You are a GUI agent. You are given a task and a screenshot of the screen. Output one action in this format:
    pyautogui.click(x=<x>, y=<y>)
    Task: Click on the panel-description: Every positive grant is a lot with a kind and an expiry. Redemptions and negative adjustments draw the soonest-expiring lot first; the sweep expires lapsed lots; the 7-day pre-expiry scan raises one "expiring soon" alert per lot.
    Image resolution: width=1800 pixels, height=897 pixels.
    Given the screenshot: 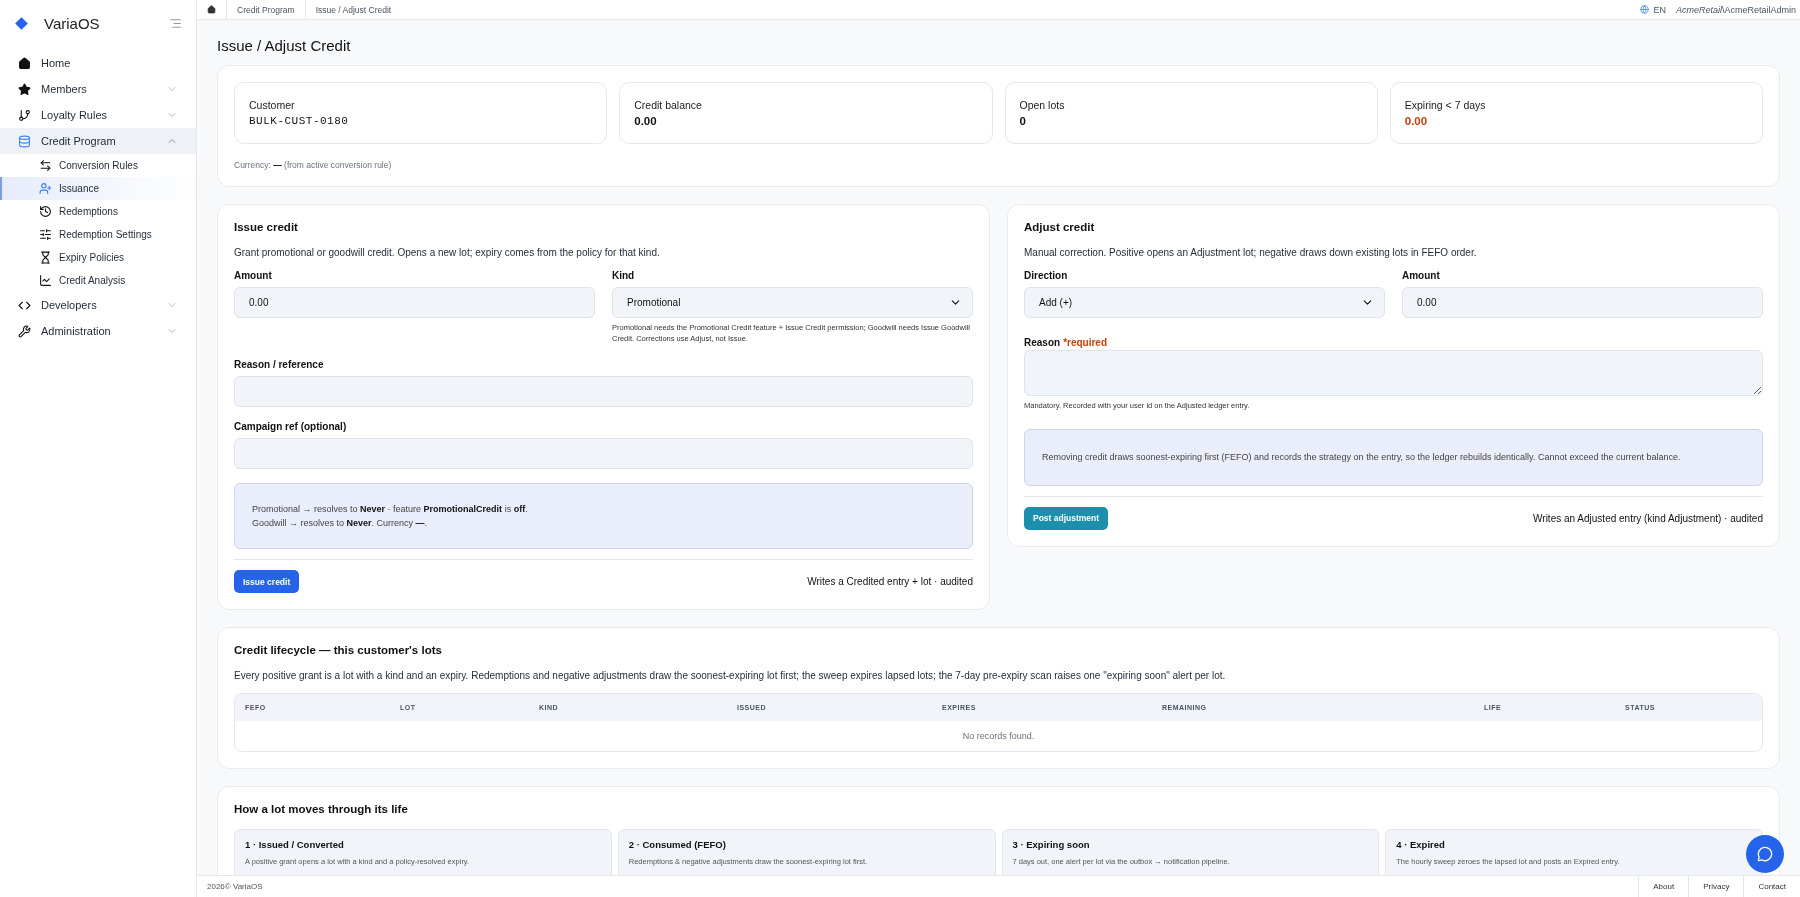 What is the action you would take?
    pyautogui.click(x=730, y=676)
    